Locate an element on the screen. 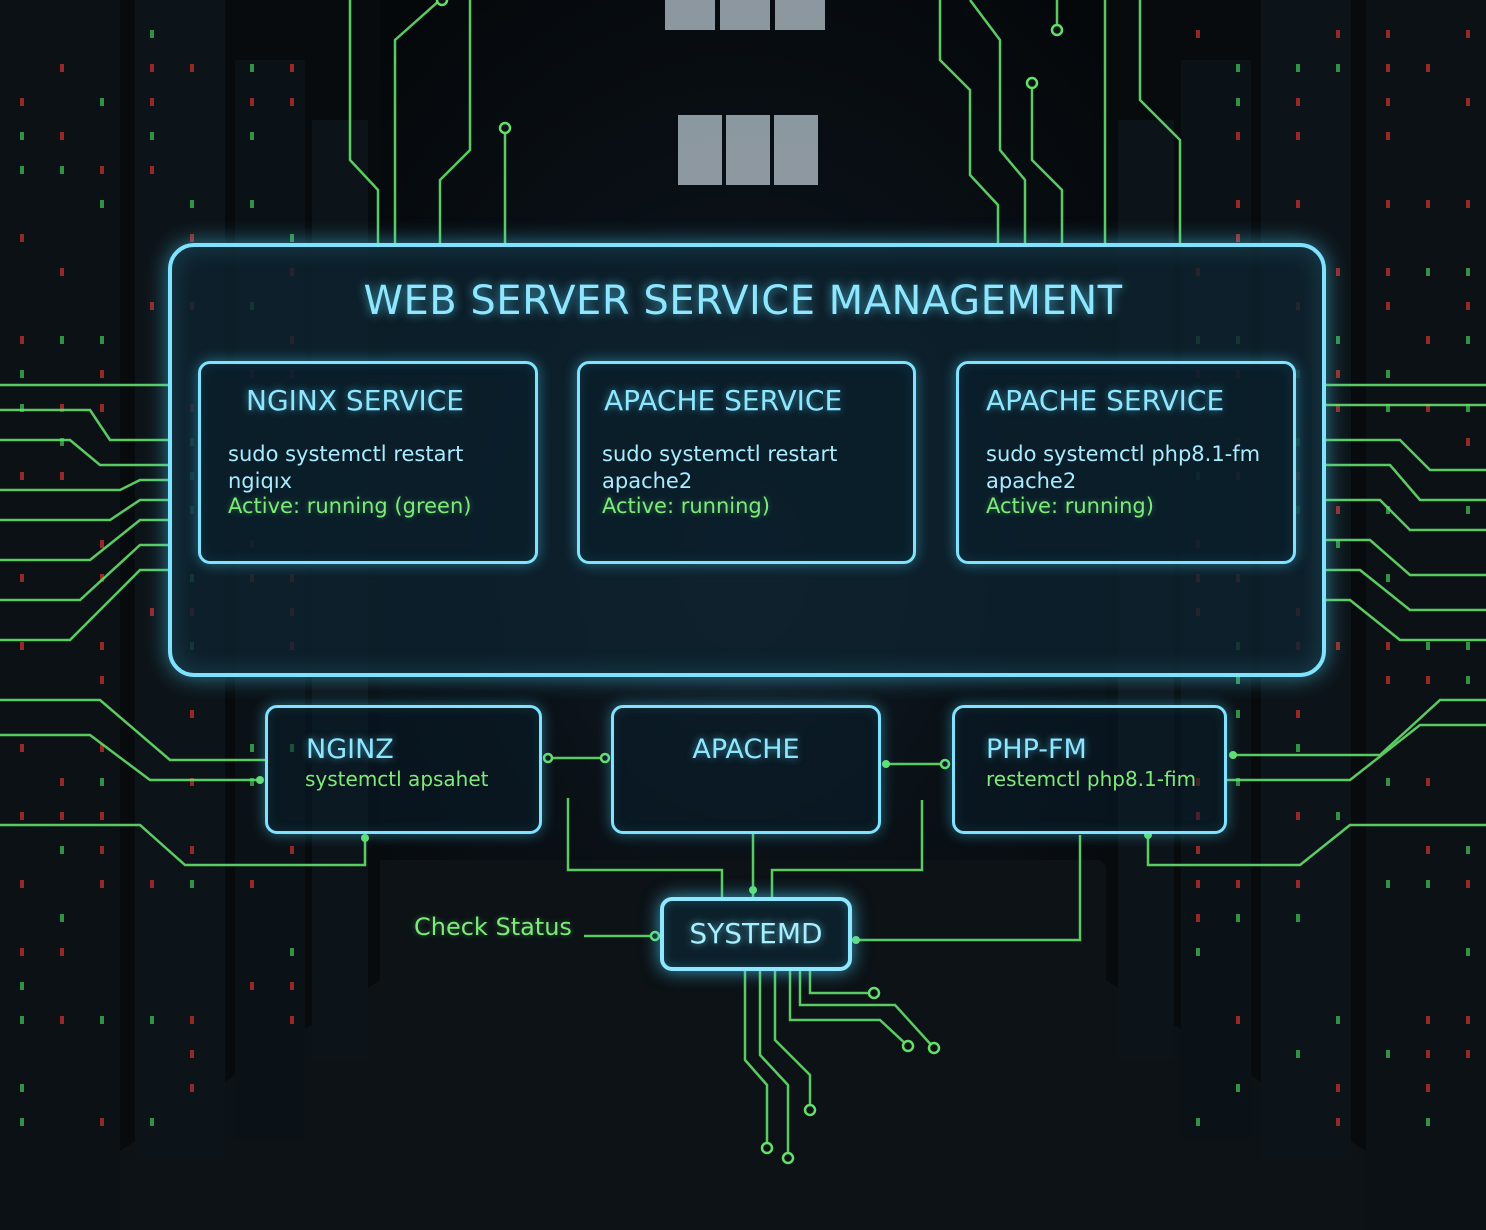 This screenshot has width=1486, height=1230. node-command: restemctl php8.1-fim is located at coordinates (1091, 779).